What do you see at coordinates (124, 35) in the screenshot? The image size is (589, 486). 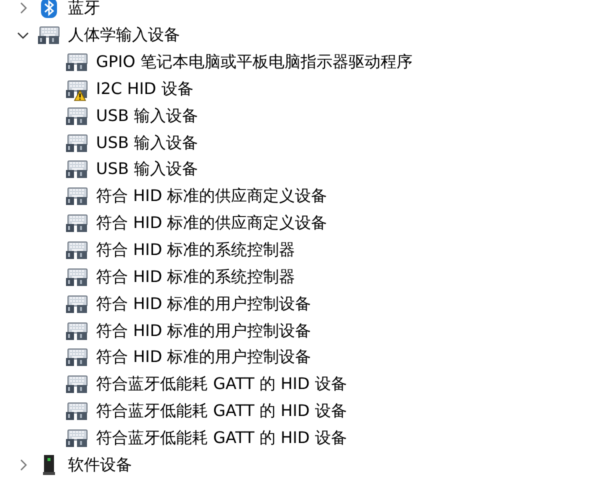 I see `tree-item: 人体学输入设备` at bounding box center [124, 35].